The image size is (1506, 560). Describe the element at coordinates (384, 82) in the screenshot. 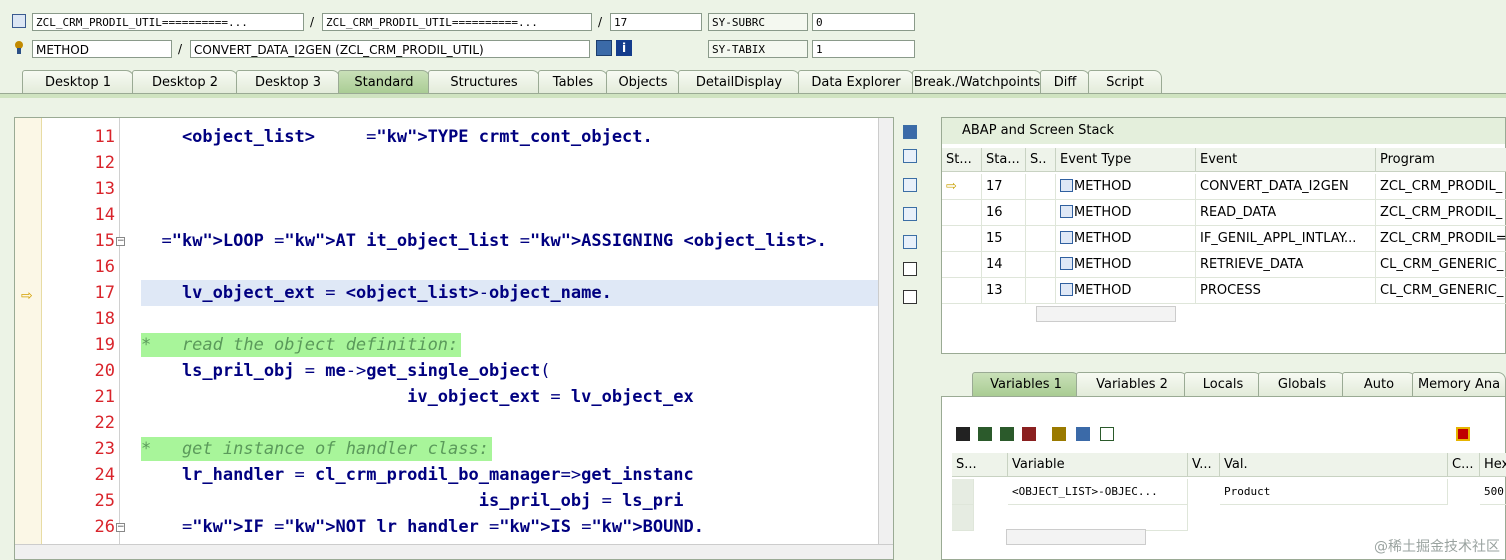

I see `tab-standard: Standard` at that location.